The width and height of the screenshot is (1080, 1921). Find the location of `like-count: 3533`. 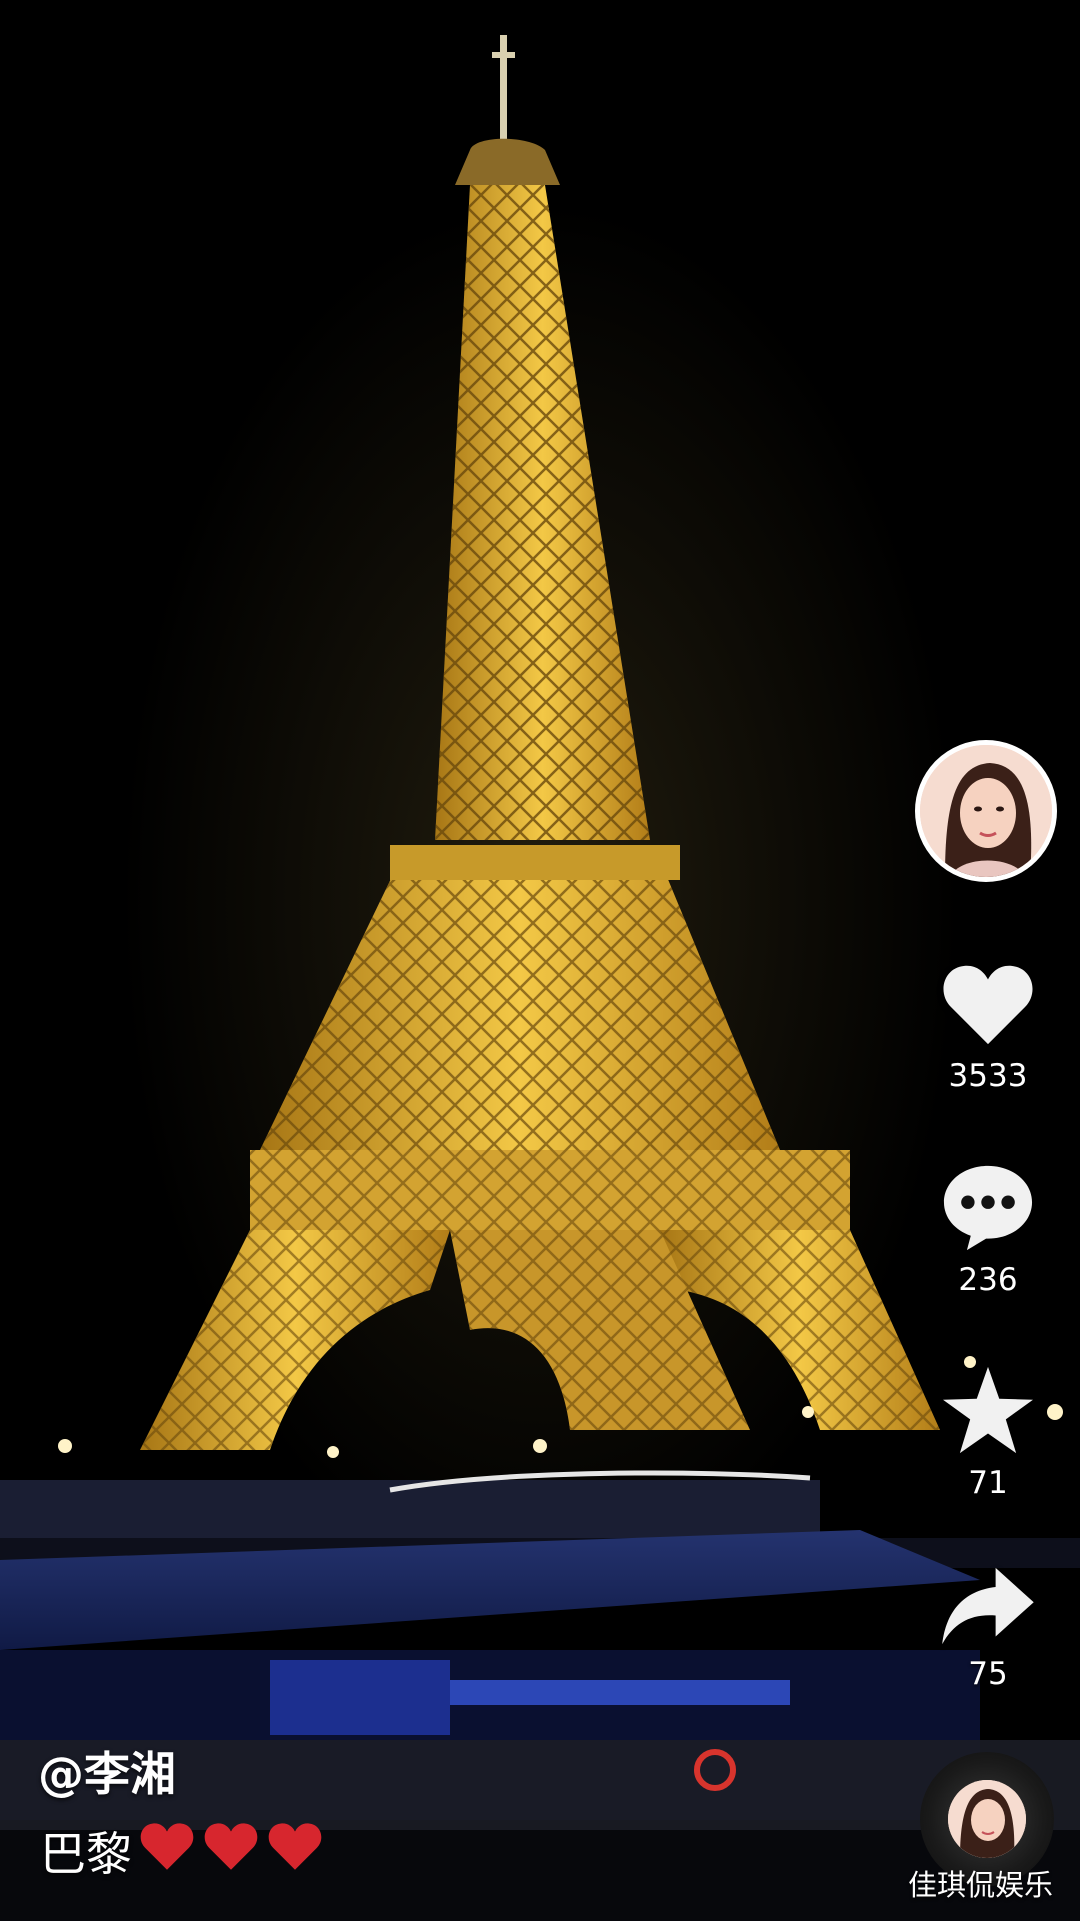

like-count: 3533 is located at coordinates (988, 1076).